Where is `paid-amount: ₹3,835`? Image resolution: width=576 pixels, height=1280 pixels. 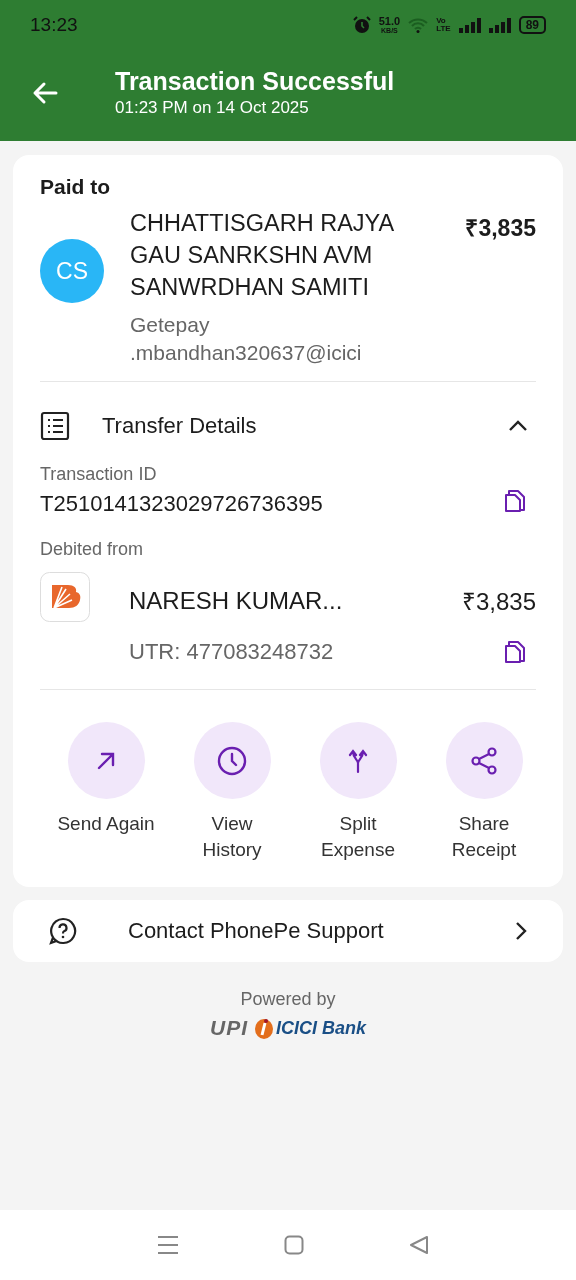 paid-amount: ₹3,835 is located at coordinates (500, 228).